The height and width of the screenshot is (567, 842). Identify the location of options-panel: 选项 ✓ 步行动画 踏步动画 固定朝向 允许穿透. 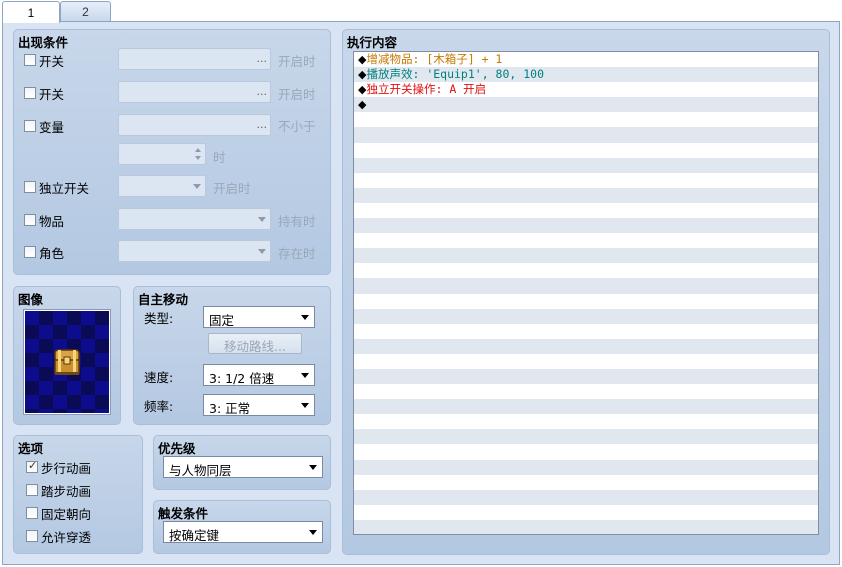
(78, 494).